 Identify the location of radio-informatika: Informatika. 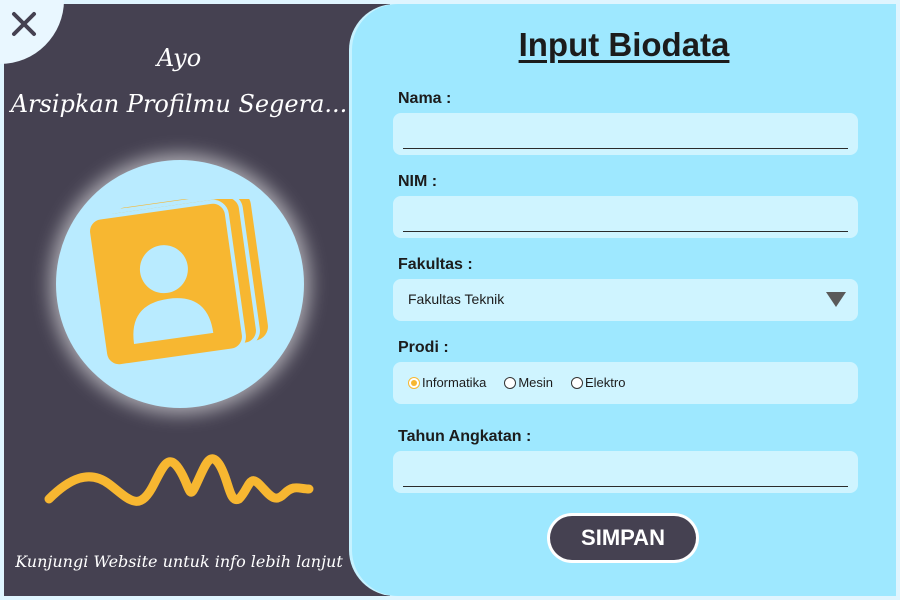
(447, 382).